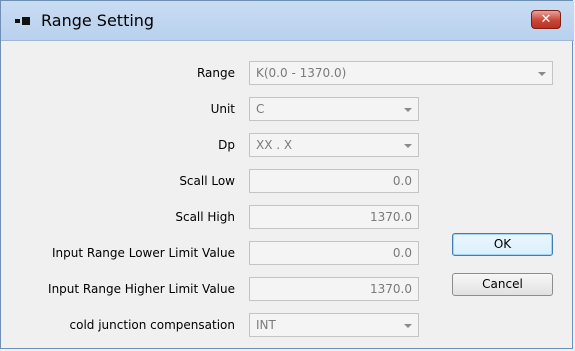 The width and height of the screenshot is (575, 351). Describe the element at coordinates (266, 325) in the screenshot. I see `cold-junction-value: INT` at that location.